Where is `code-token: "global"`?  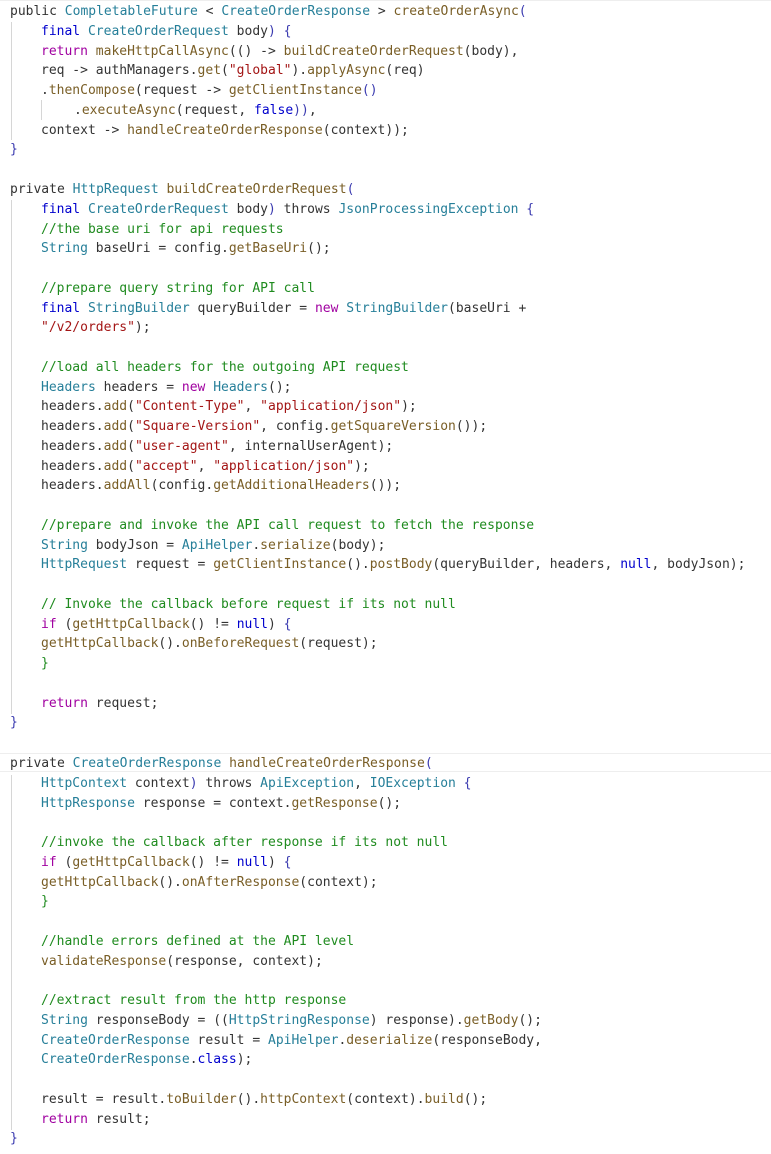
code-token: "global" is located at coordinates (260, 71).